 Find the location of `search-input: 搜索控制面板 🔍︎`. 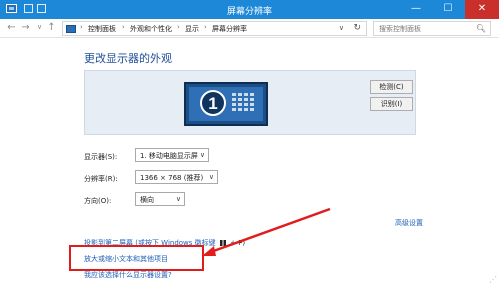

search-input: 搜索控制面板 🔍︎ is located at coordinates (432, 28).